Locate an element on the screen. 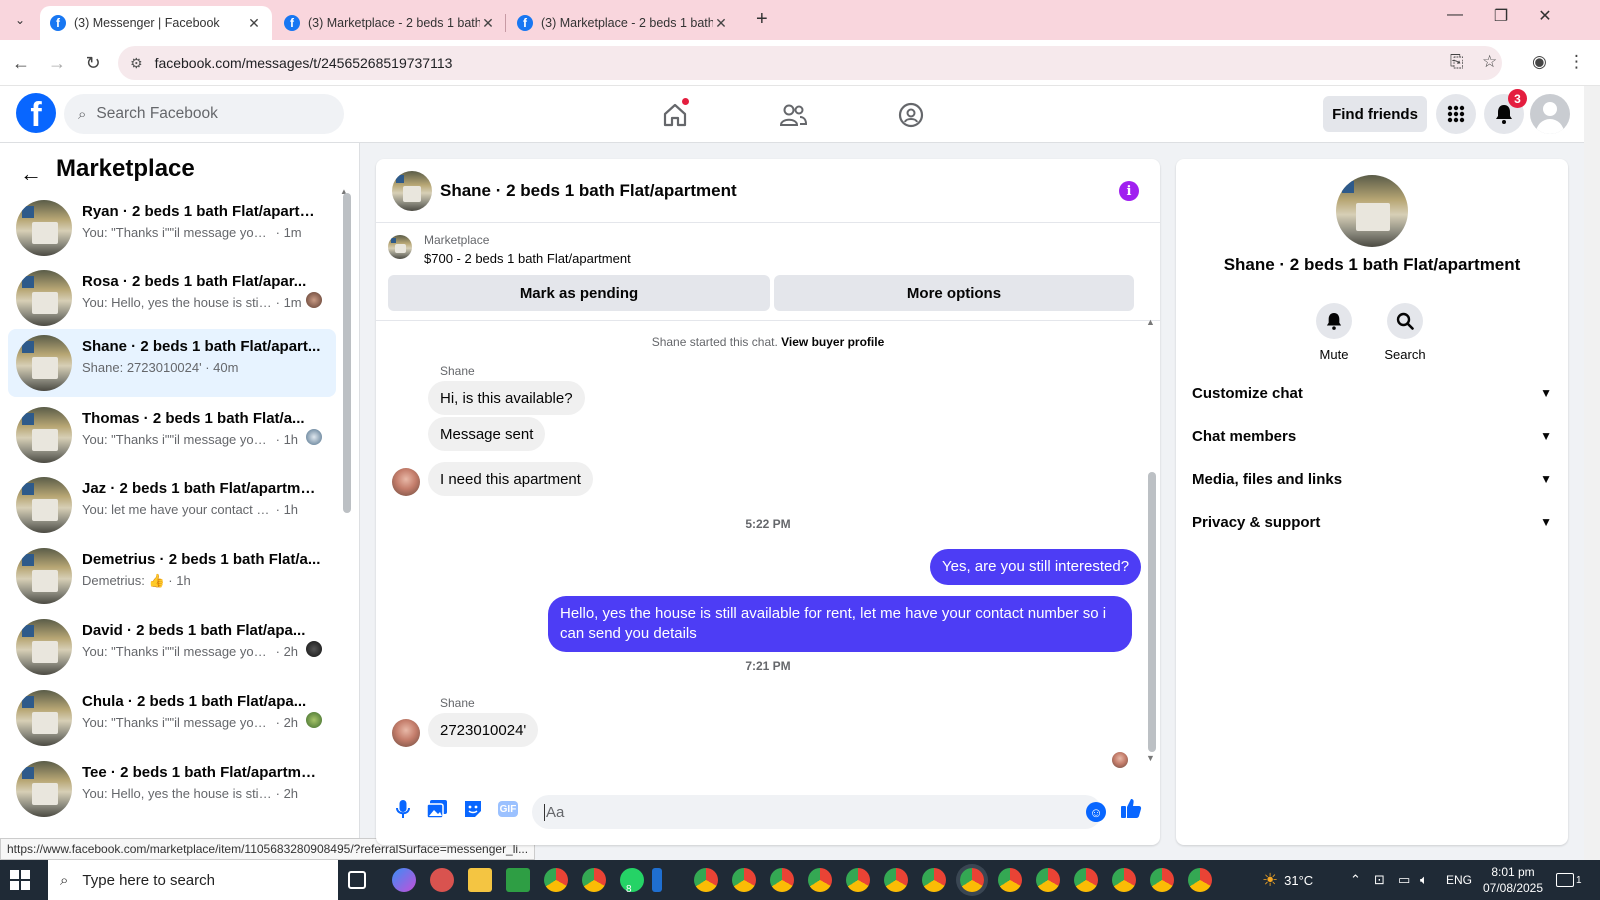 Image resolution: width=1600 pixels, height=900 pixels. copilot-icon is located at coordinates (404, 880).